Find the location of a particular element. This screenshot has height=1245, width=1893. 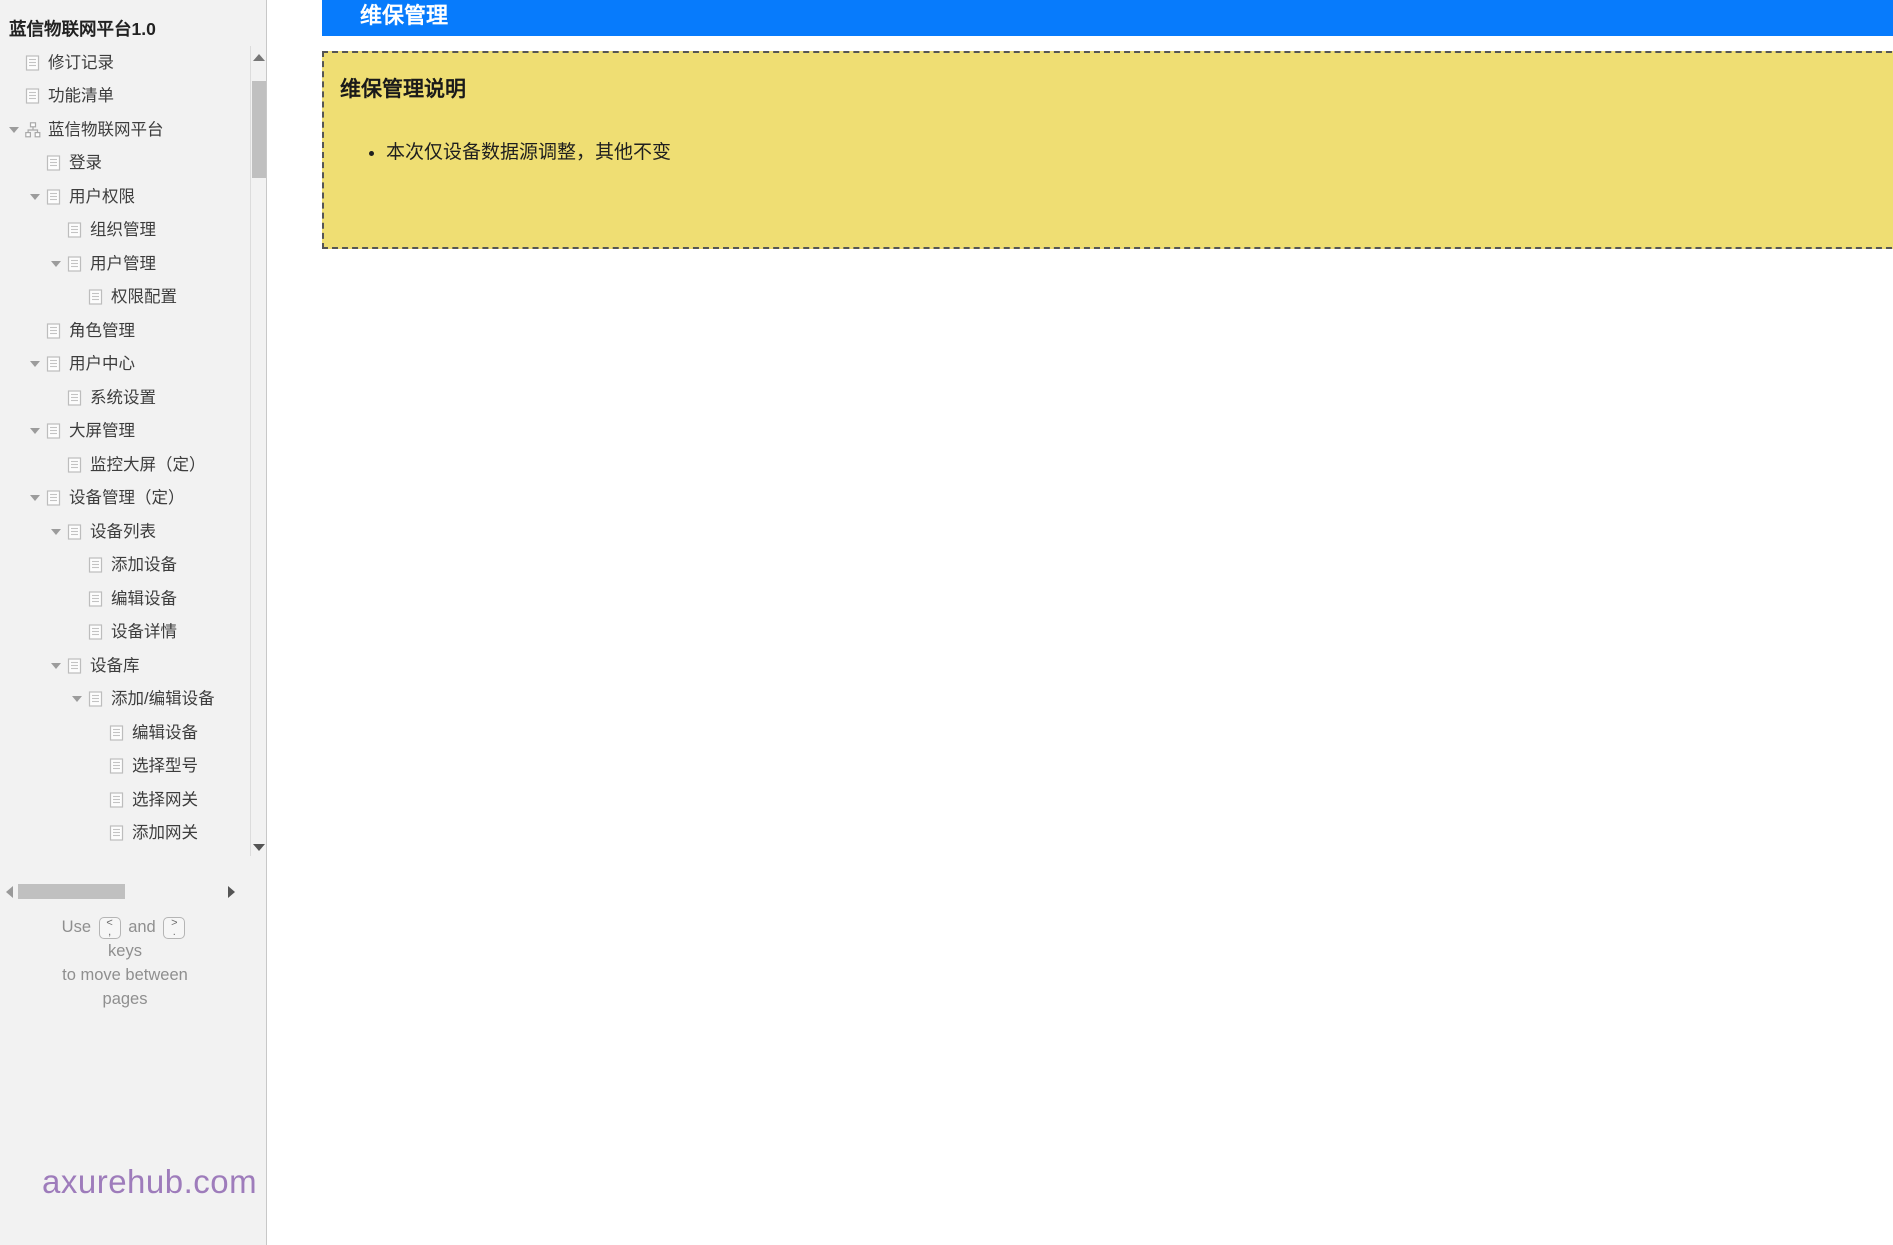

horizontal-scroll-thumb is located at coordinates (71, 891).